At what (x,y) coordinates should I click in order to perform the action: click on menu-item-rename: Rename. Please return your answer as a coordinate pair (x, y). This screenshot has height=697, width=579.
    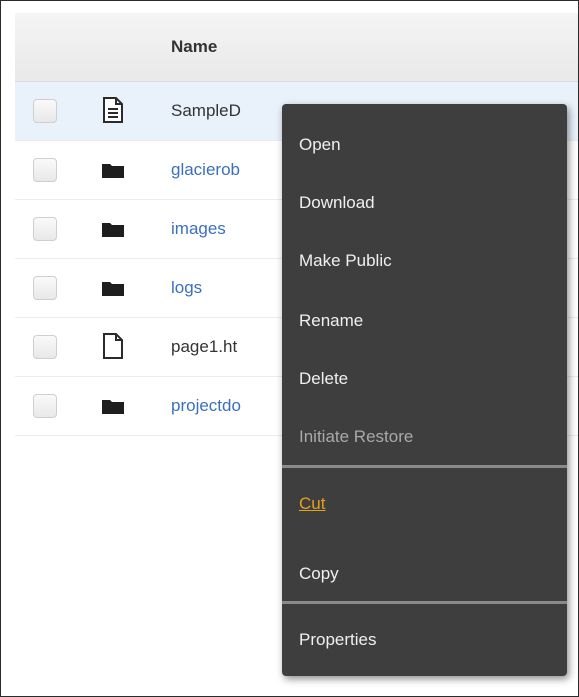
    Looking at the image, I should click on (424, 321).